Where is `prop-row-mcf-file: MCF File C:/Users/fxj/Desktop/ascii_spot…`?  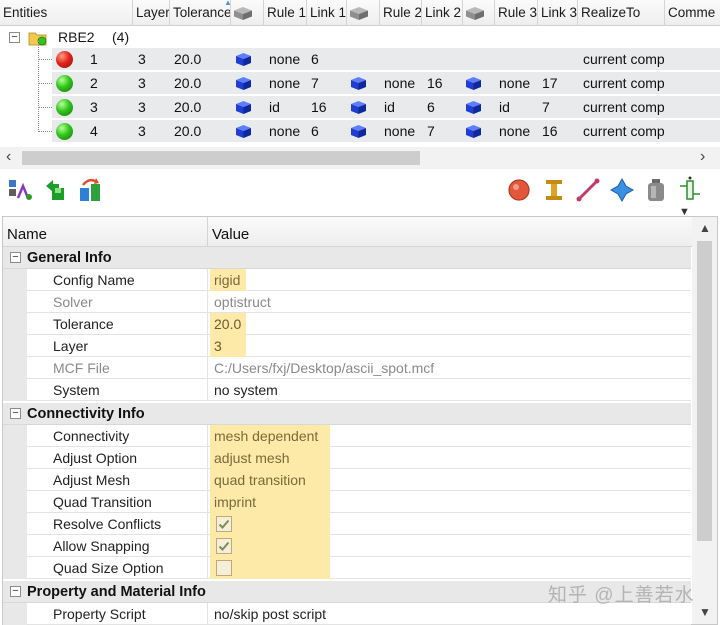
prop-row-mcf-file: MCF File C:/Users/fxj/Desktop/ascii_spot… is located at coordinates (347, 368).